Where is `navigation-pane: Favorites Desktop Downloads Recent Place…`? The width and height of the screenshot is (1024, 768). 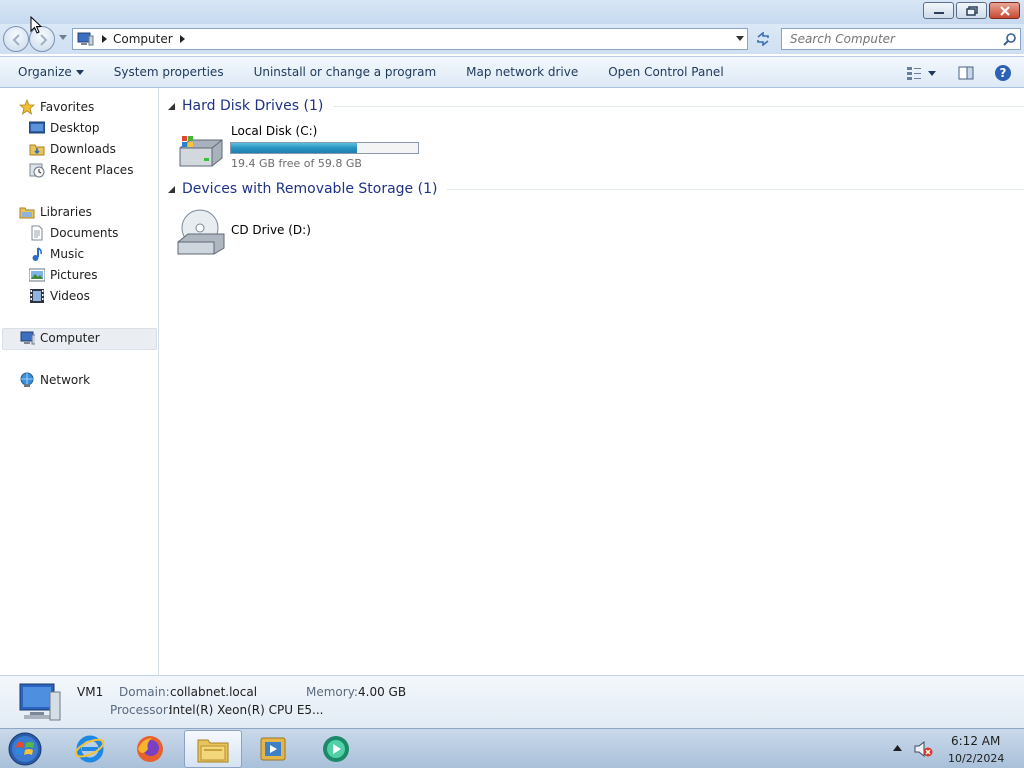
navigation-pane: Favorites Desktop Downloads Recent Place… is located at coordinates (79, 381).